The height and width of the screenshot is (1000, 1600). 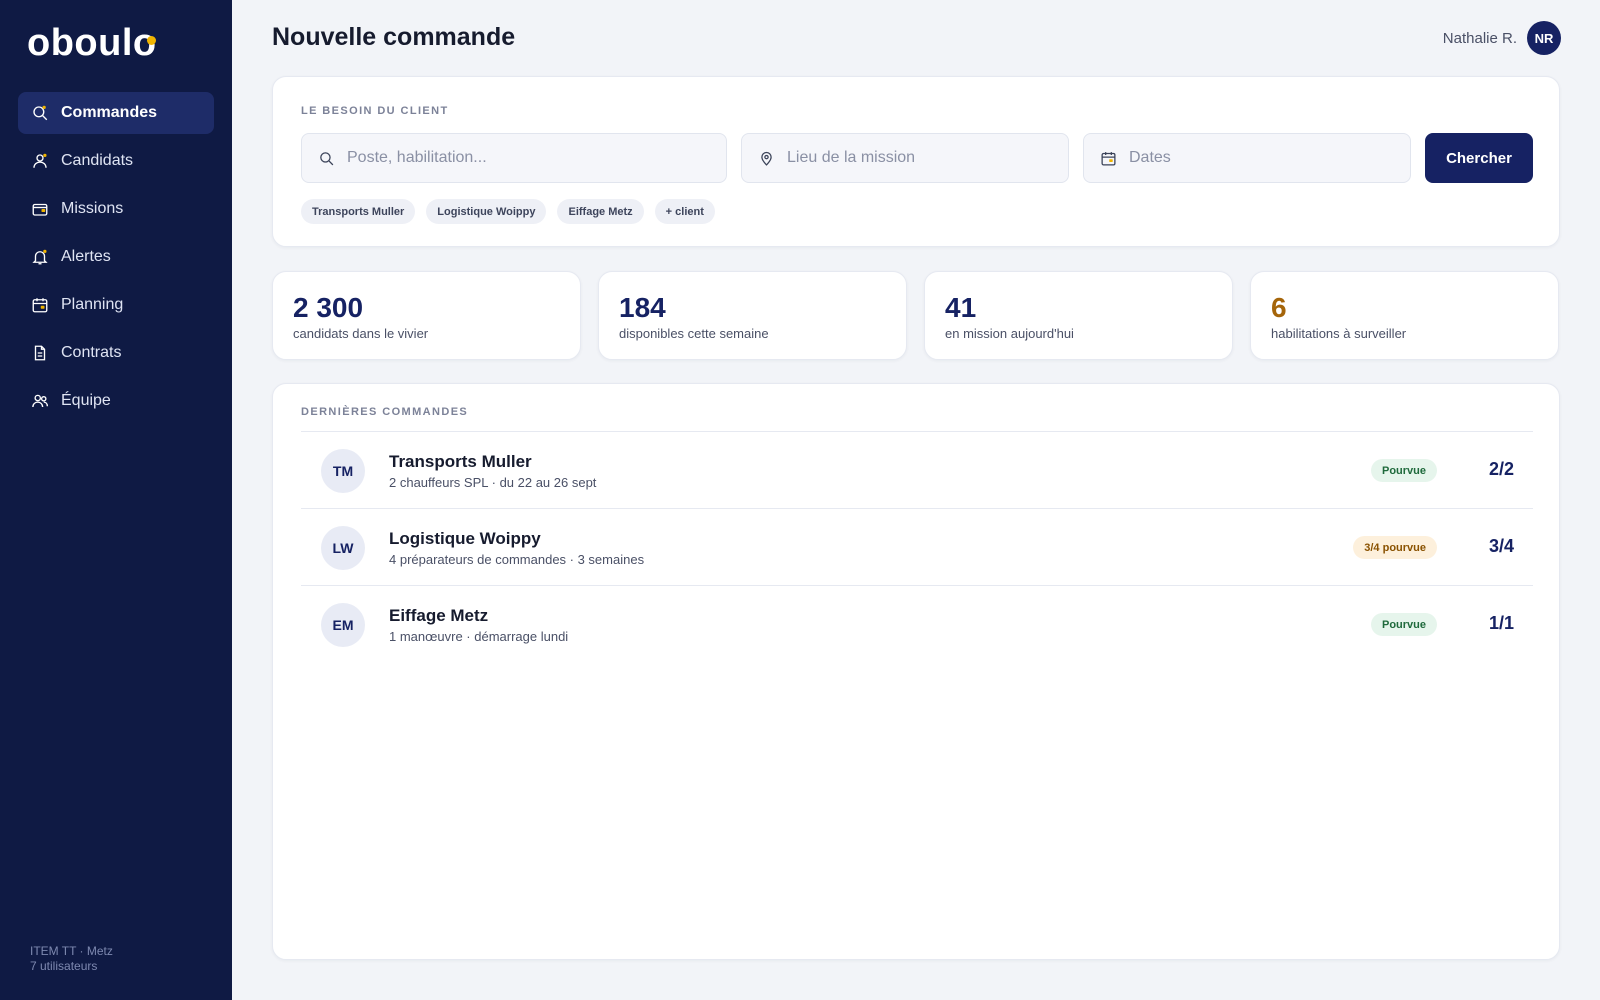 What do you see at coordinates (493, 482) in the screenshot?
I see `order-details: 2 chauffeurs SPL · du 22 au 26 sept` at bounding box center [493, 482].